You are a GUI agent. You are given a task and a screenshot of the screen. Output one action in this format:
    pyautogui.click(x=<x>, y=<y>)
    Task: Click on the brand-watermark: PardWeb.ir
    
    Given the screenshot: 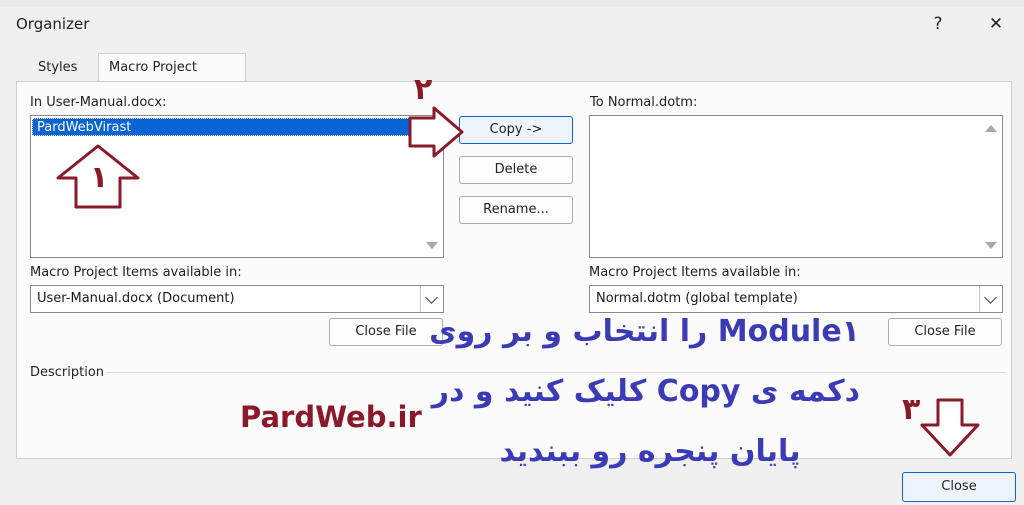 What is the action you would take?
    pyautogui.click(x=331, y=417)
    